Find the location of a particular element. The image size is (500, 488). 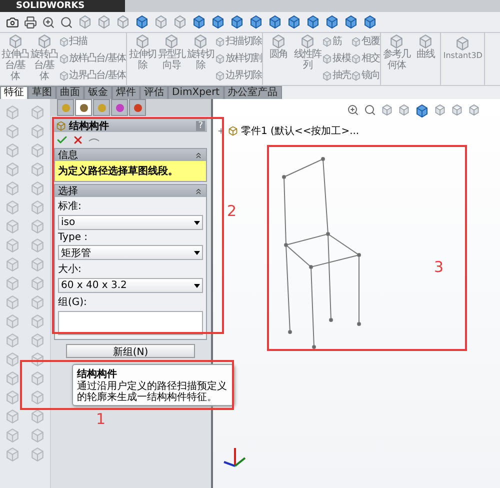

ribbon-button: 旋转切除 is located at coordinates (200, 59).